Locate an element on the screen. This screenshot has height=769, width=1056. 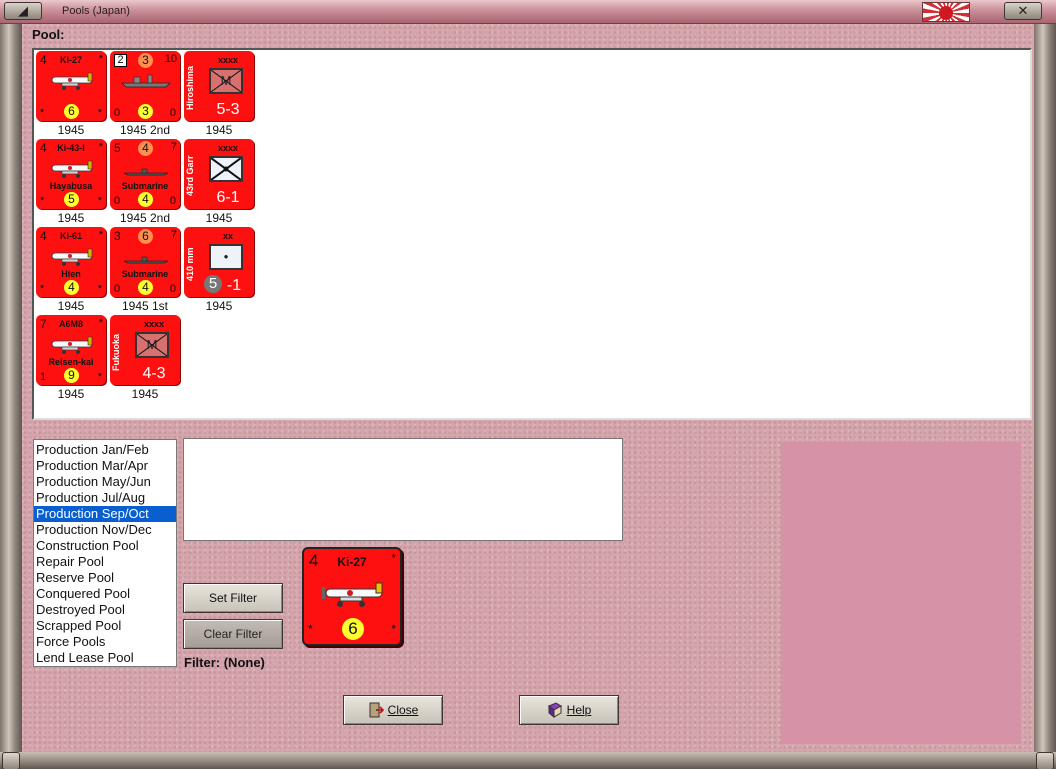
pool-list-item: Scrapped Pool is located at coordinates (105, 626).